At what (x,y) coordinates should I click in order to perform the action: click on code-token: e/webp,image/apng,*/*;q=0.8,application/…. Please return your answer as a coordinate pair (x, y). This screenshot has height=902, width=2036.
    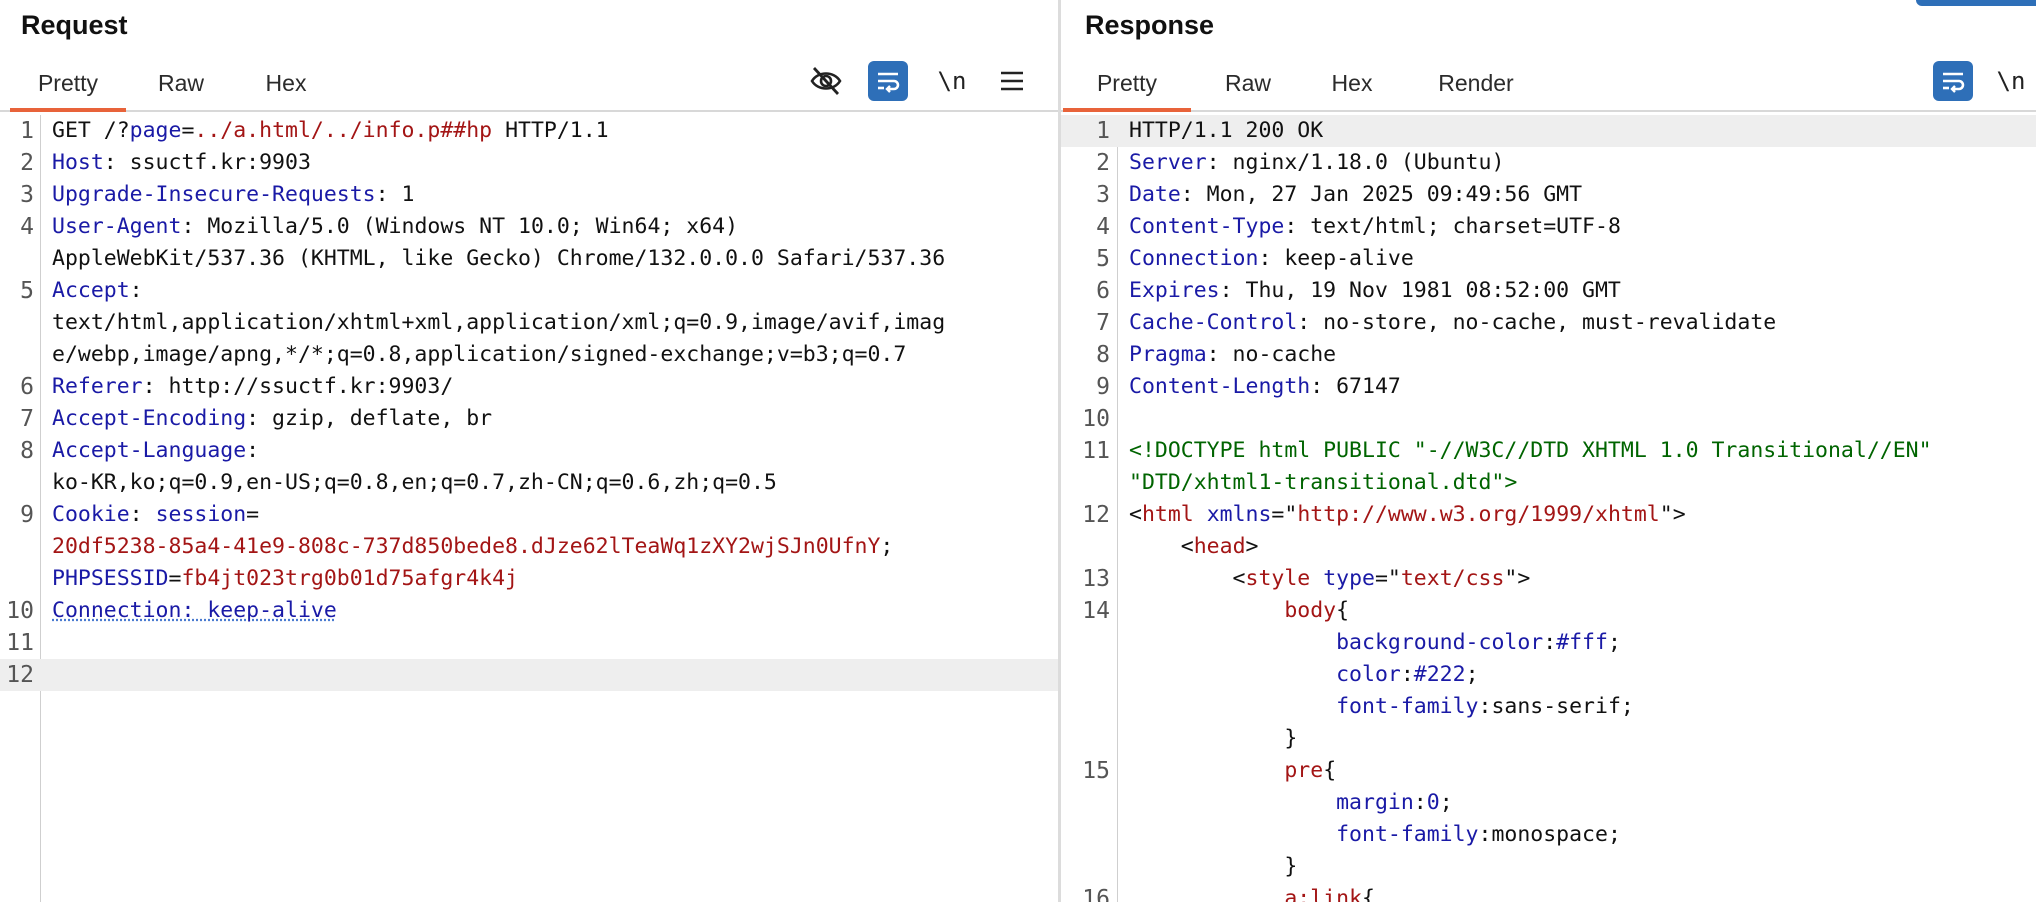
    Looking at the image, I should click on (479, 354).